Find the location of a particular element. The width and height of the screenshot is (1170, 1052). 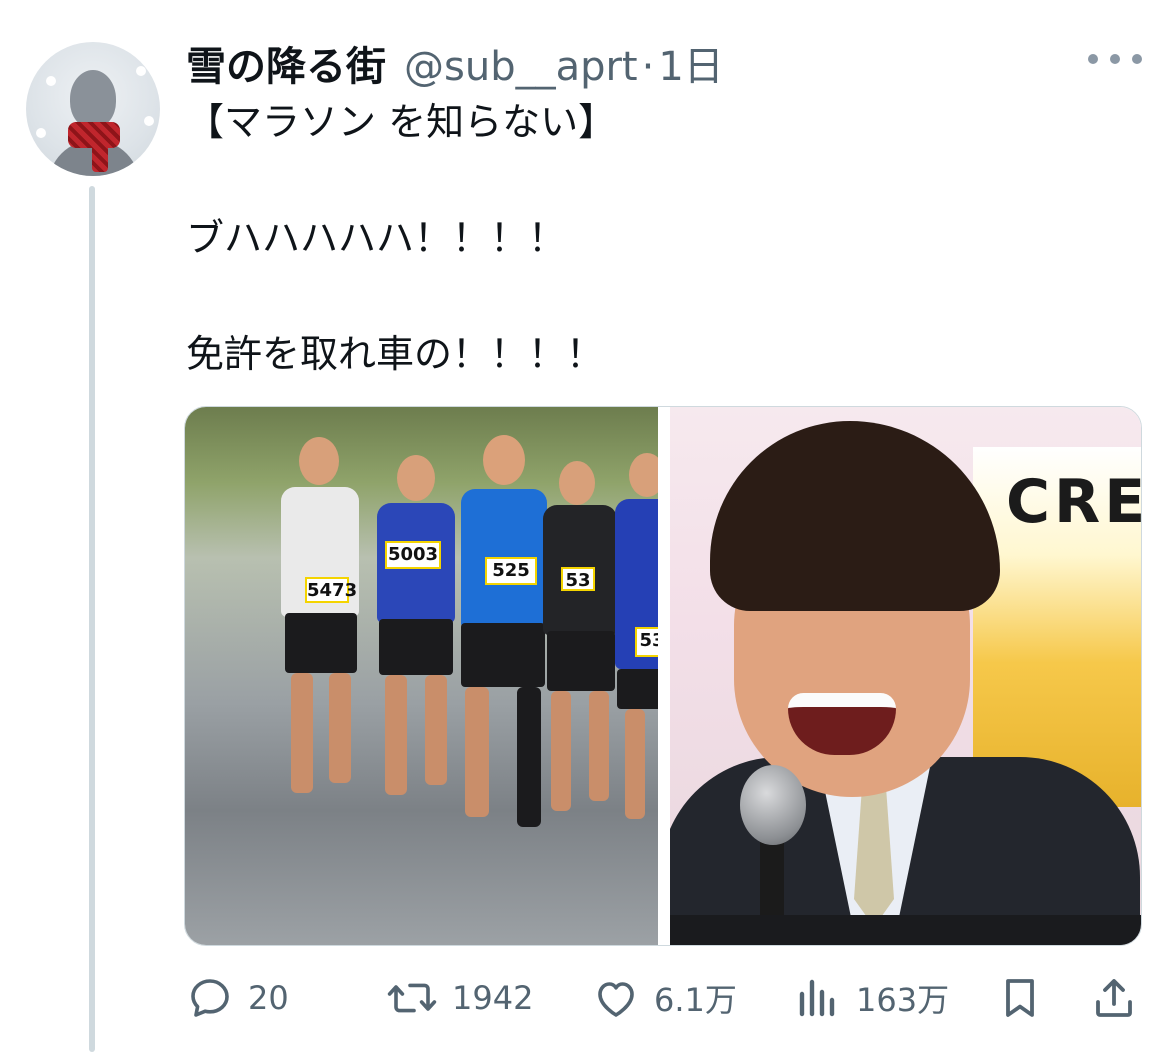

user-handle: @sub__aprt is located at coordinates (521, 67).